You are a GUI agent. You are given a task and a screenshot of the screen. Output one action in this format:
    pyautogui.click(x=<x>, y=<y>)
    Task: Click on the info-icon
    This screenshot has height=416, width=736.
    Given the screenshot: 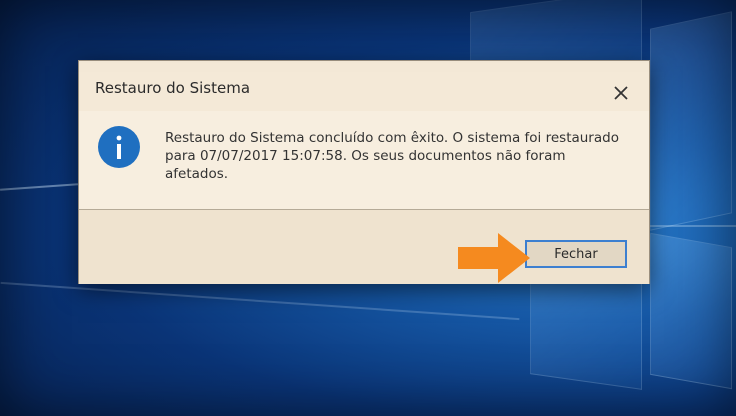 What is the action you would take?
    pyautogui.click(x=119, y=147)
    